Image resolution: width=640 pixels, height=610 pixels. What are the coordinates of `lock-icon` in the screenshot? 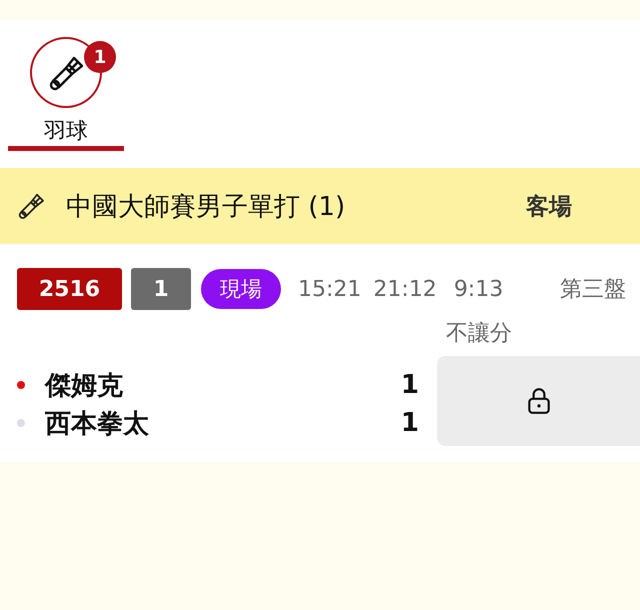 It's located at (539, 401).